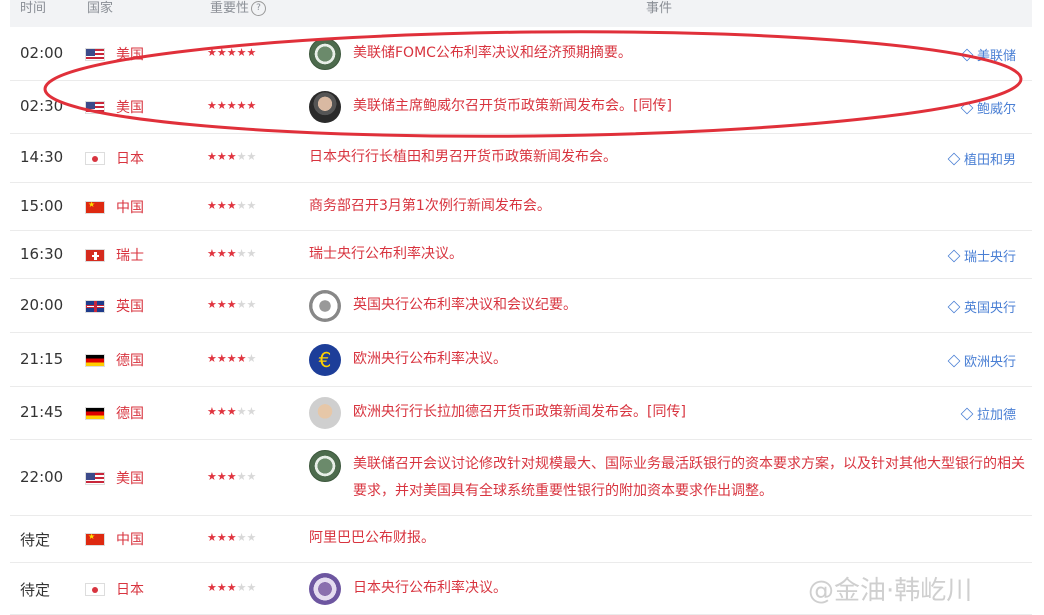  I want to click on related-tag-link: 鲍威尔, so click(988, 107).